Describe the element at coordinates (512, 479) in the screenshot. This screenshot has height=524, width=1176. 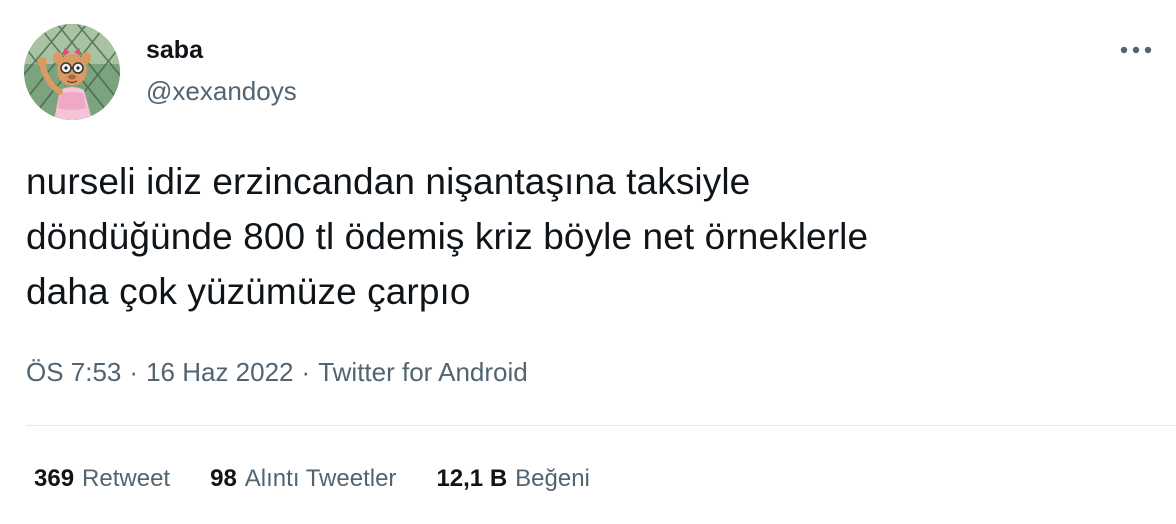
I see `likes-stat: 12,1 B Beğeni` at that location.